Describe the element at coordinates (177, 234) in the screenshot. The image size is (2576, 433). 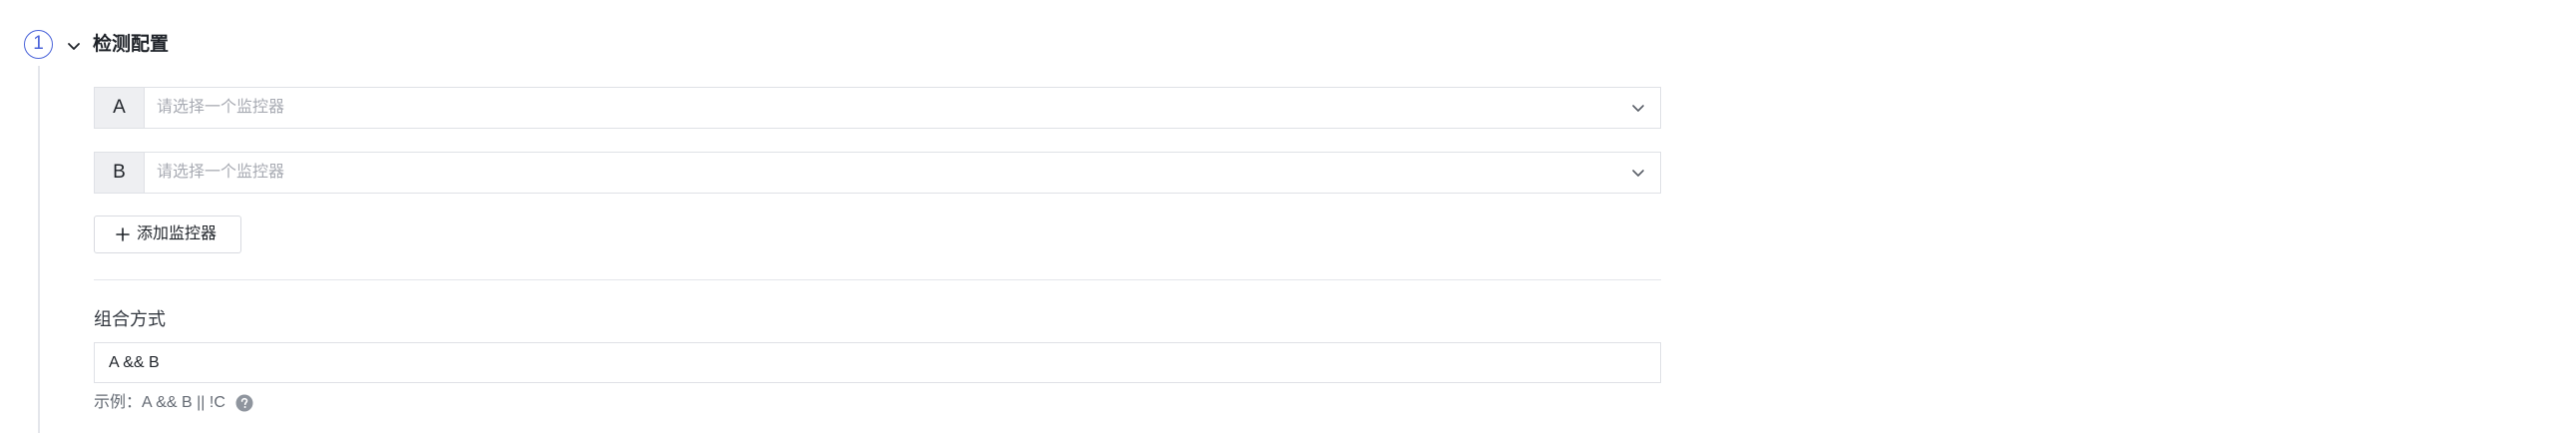
I see `add-monitor-label: 添加监控器` at that location.